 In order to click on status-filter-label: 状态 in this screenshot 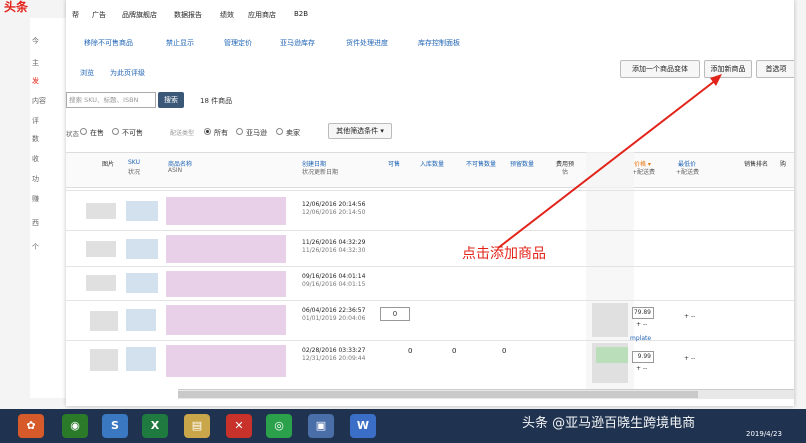, I will do `click(72, 134)`.